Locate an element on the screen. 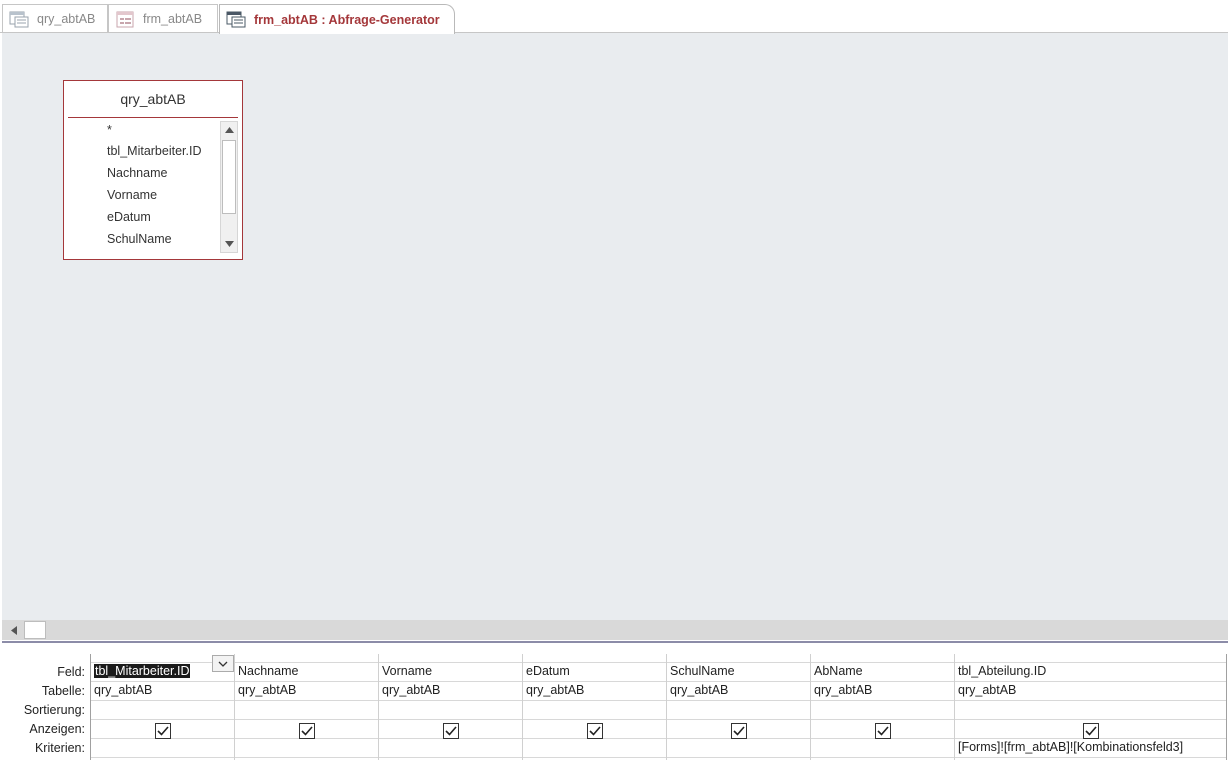 This screenshot has height=760, width=1228. field-list-item: SchulName is located at coordinates (139, 239).